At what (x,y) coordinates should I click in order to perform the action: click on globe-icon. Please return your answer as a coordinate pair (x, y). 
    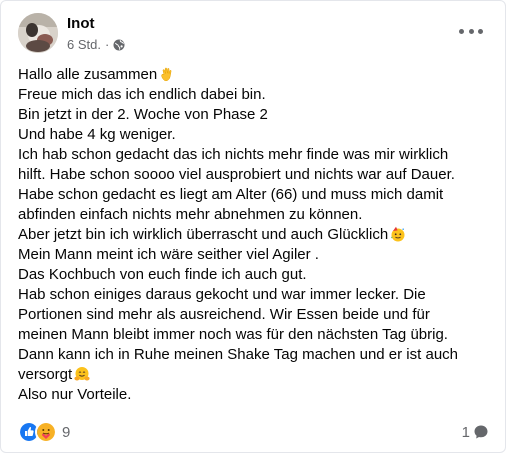
    Looking at the image, I should click on (119, 45).